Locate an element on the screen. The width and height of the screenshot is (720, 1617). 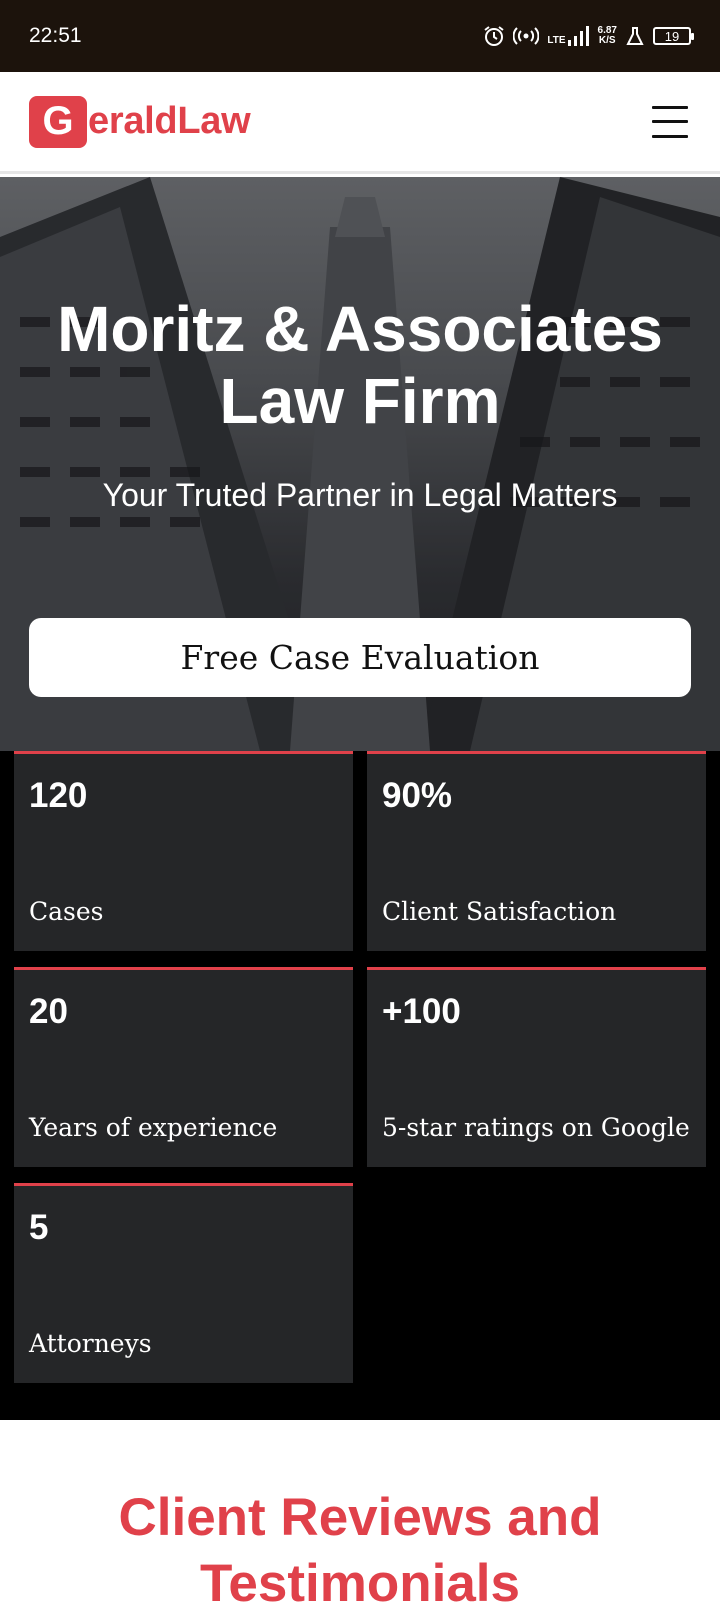
status-bar: 22:51 LTE 6.87 K/S 19 is located at coordinates (360, 36).